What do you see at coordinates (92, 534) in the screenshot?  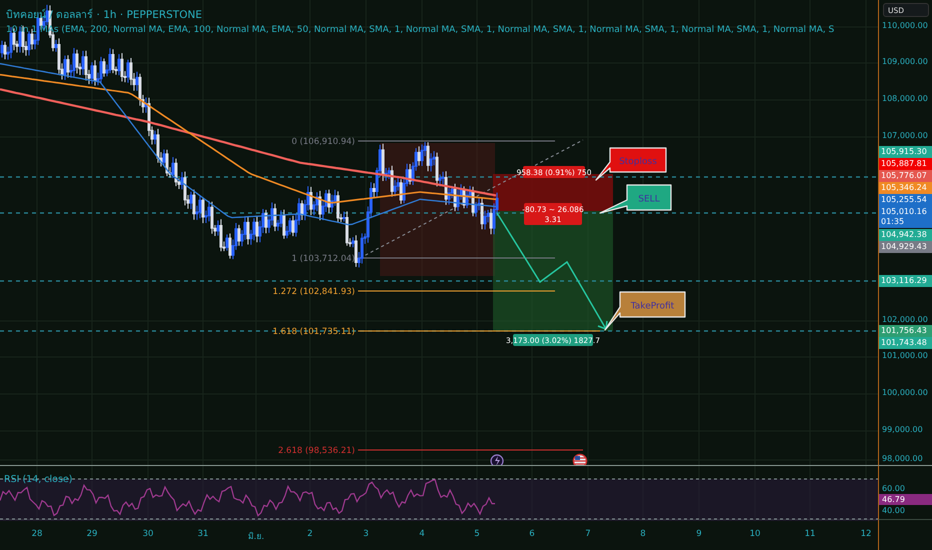 I see `time-axis-label: 29` at bounding box center [92, 534].